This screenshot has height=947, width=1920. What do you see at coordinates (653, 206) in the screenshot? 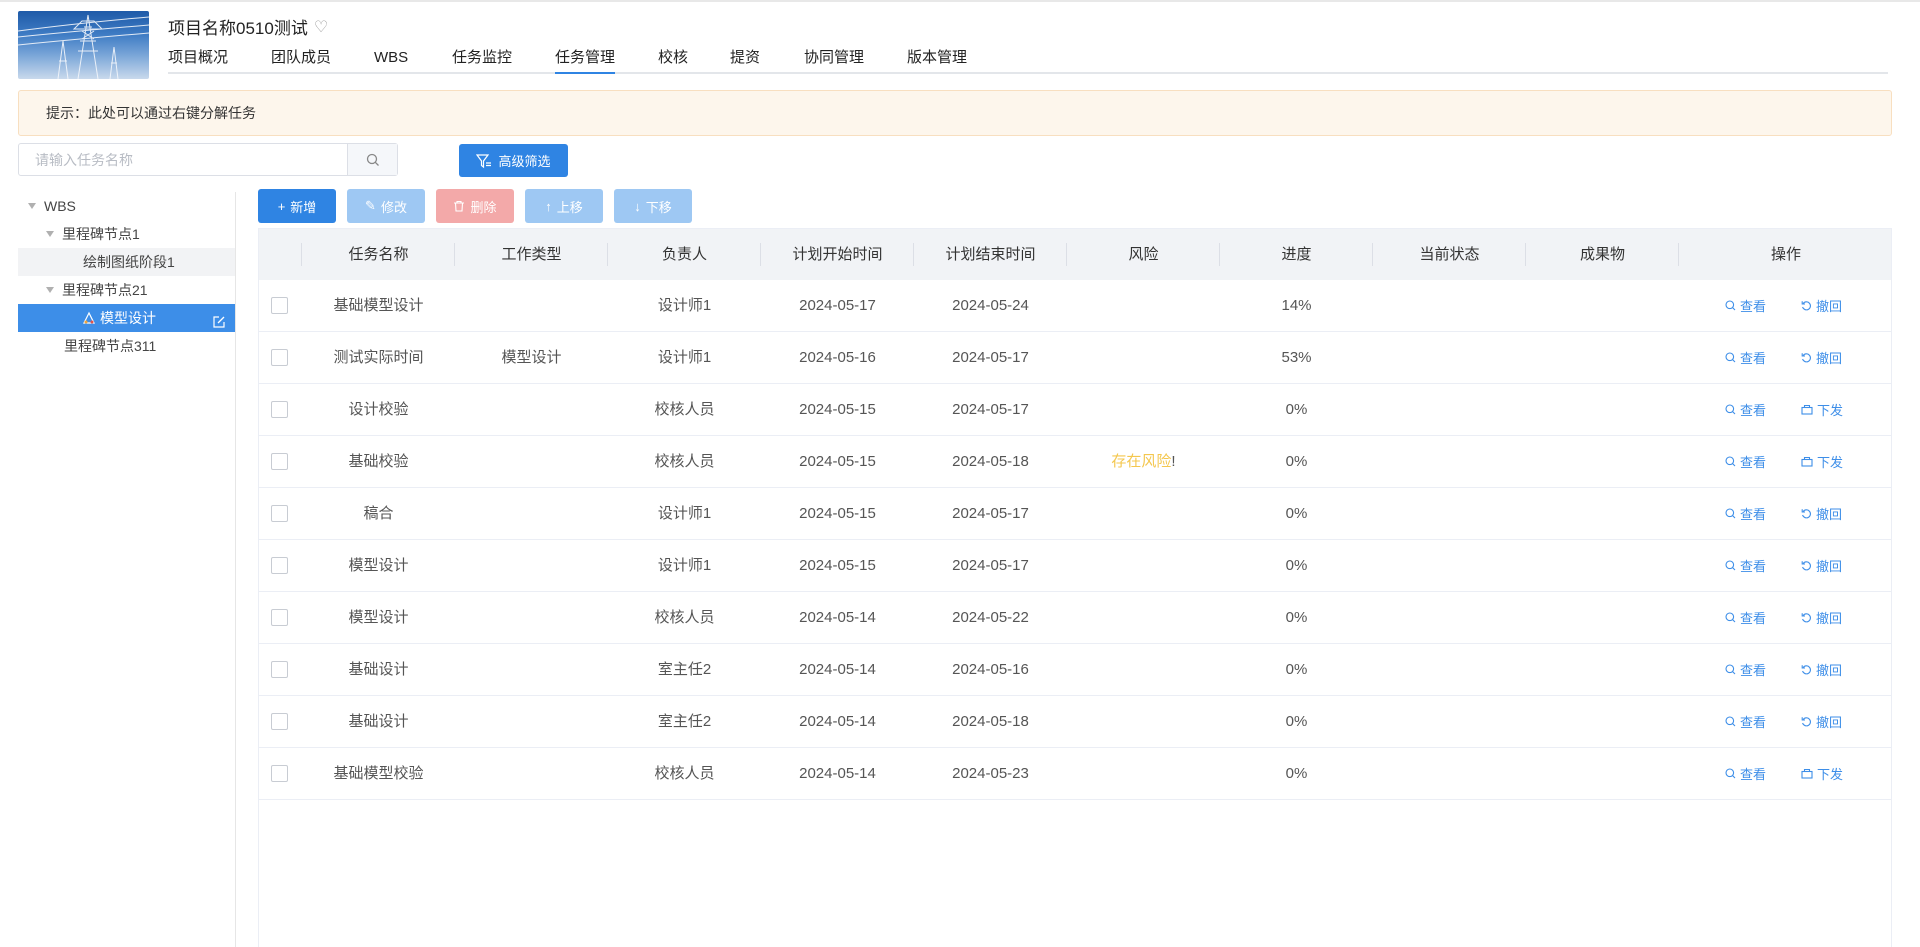
I see `move-down-button: ↓ 下移` at bounding box center [653, 206].